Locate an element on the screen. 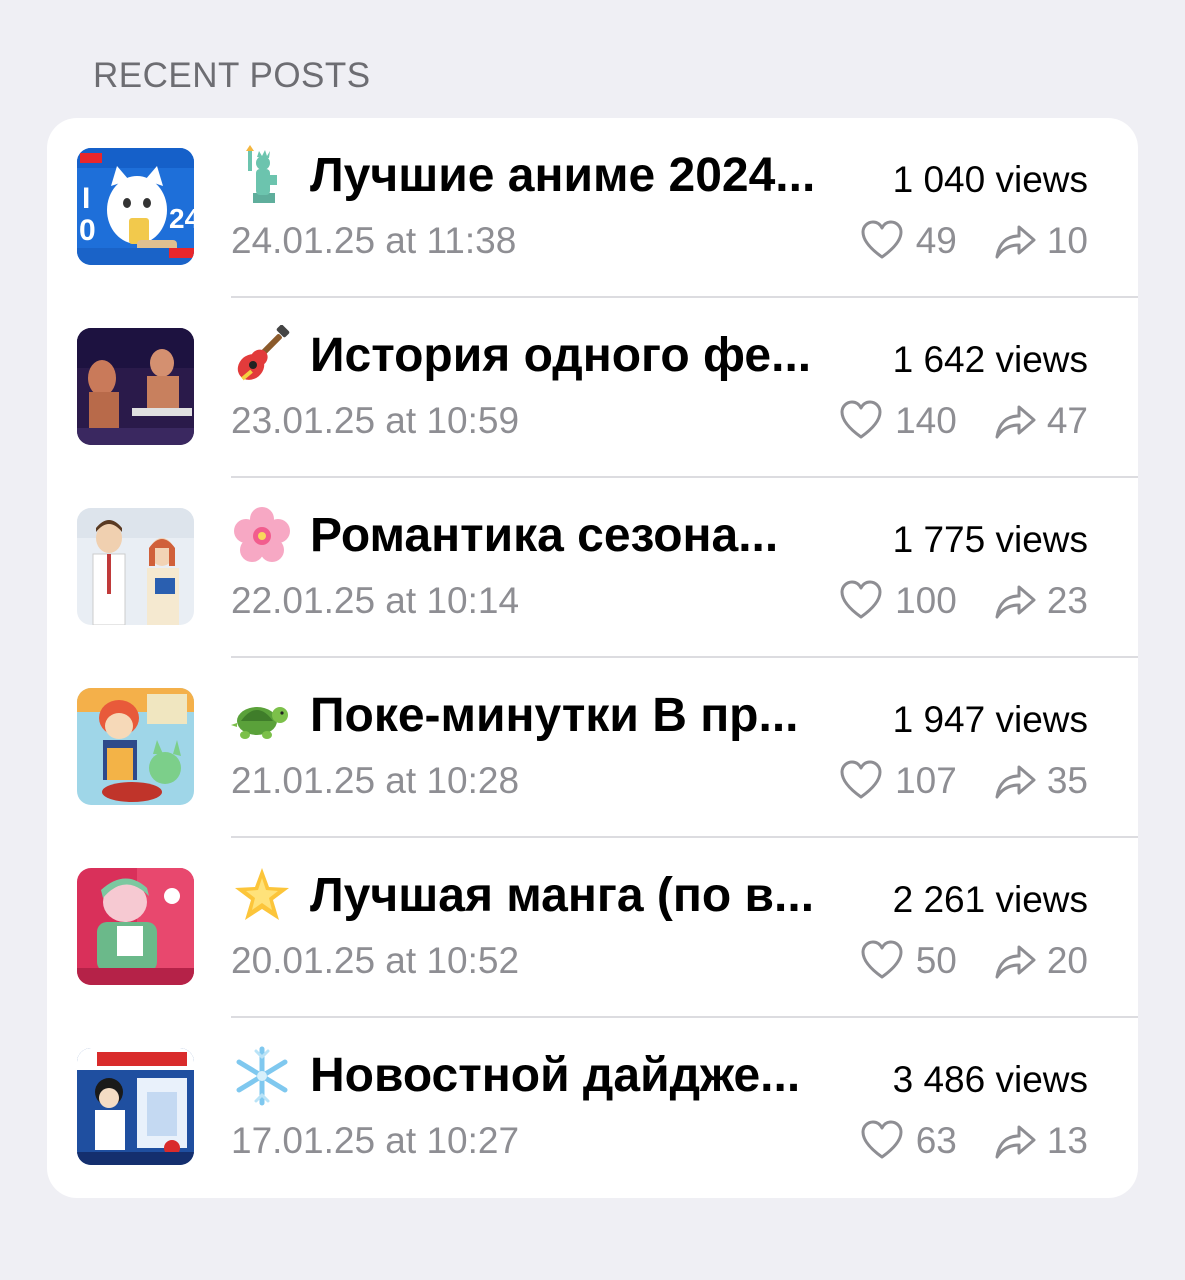 This screenshot has height=1280, width=1185. section-title: RECENT POSTS is located at coordinates (232, 75).